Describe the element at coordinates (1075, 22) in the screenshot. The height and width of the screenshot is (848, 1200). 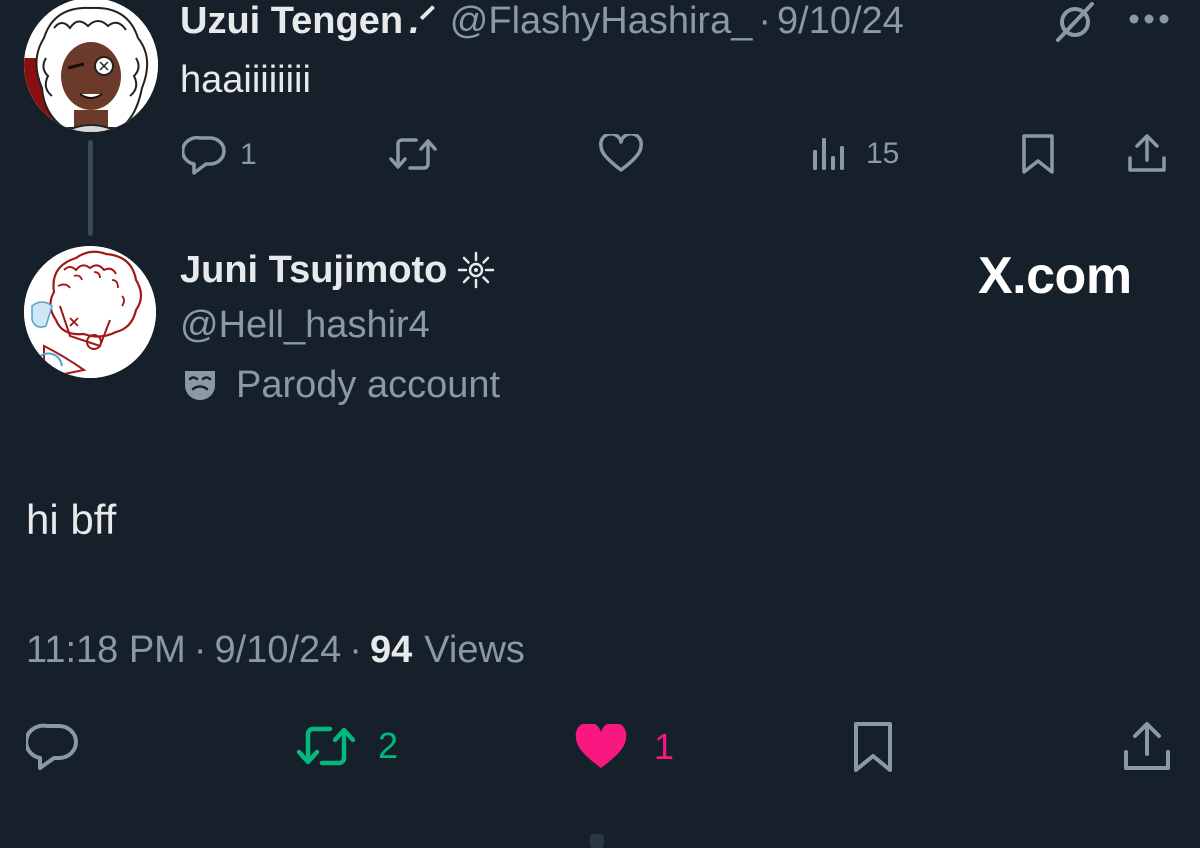
I see `grok-icon` at that location.